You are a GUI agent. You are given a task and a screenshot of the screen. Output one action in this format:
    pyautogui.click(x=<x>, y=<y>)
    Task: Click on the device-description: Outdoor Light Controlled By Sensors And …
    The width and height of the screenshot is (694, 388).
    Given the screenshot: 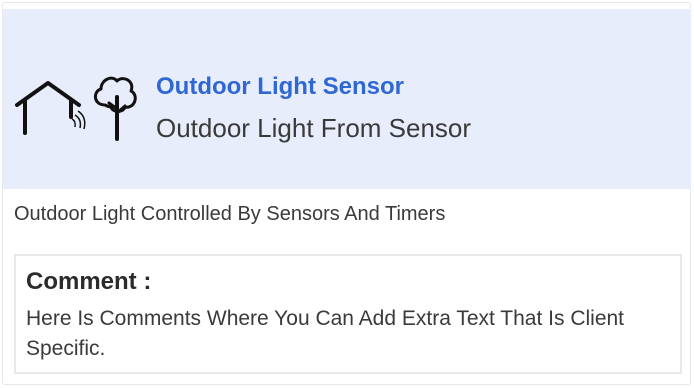 What is the action you would take?
    pyautogui.click(x=230, y=214)
    